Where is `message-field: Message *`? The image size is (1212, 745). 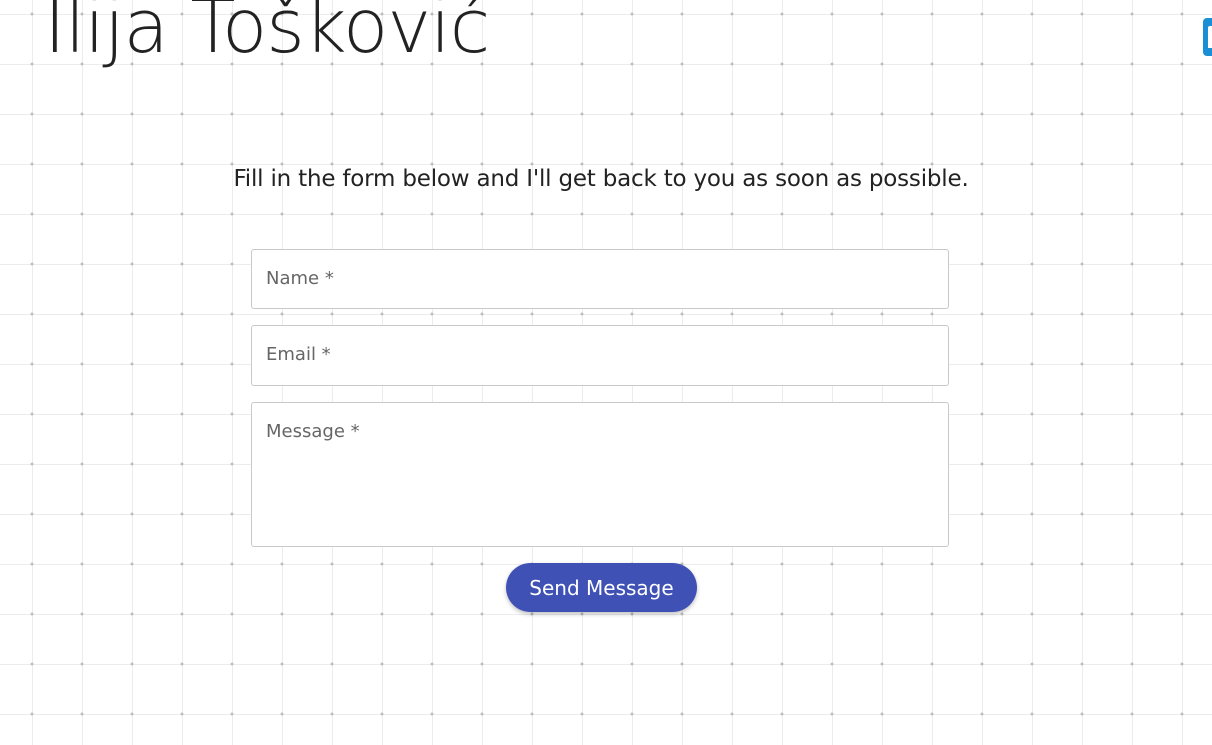
message-field: Message * is located at coordinates (600, 474).